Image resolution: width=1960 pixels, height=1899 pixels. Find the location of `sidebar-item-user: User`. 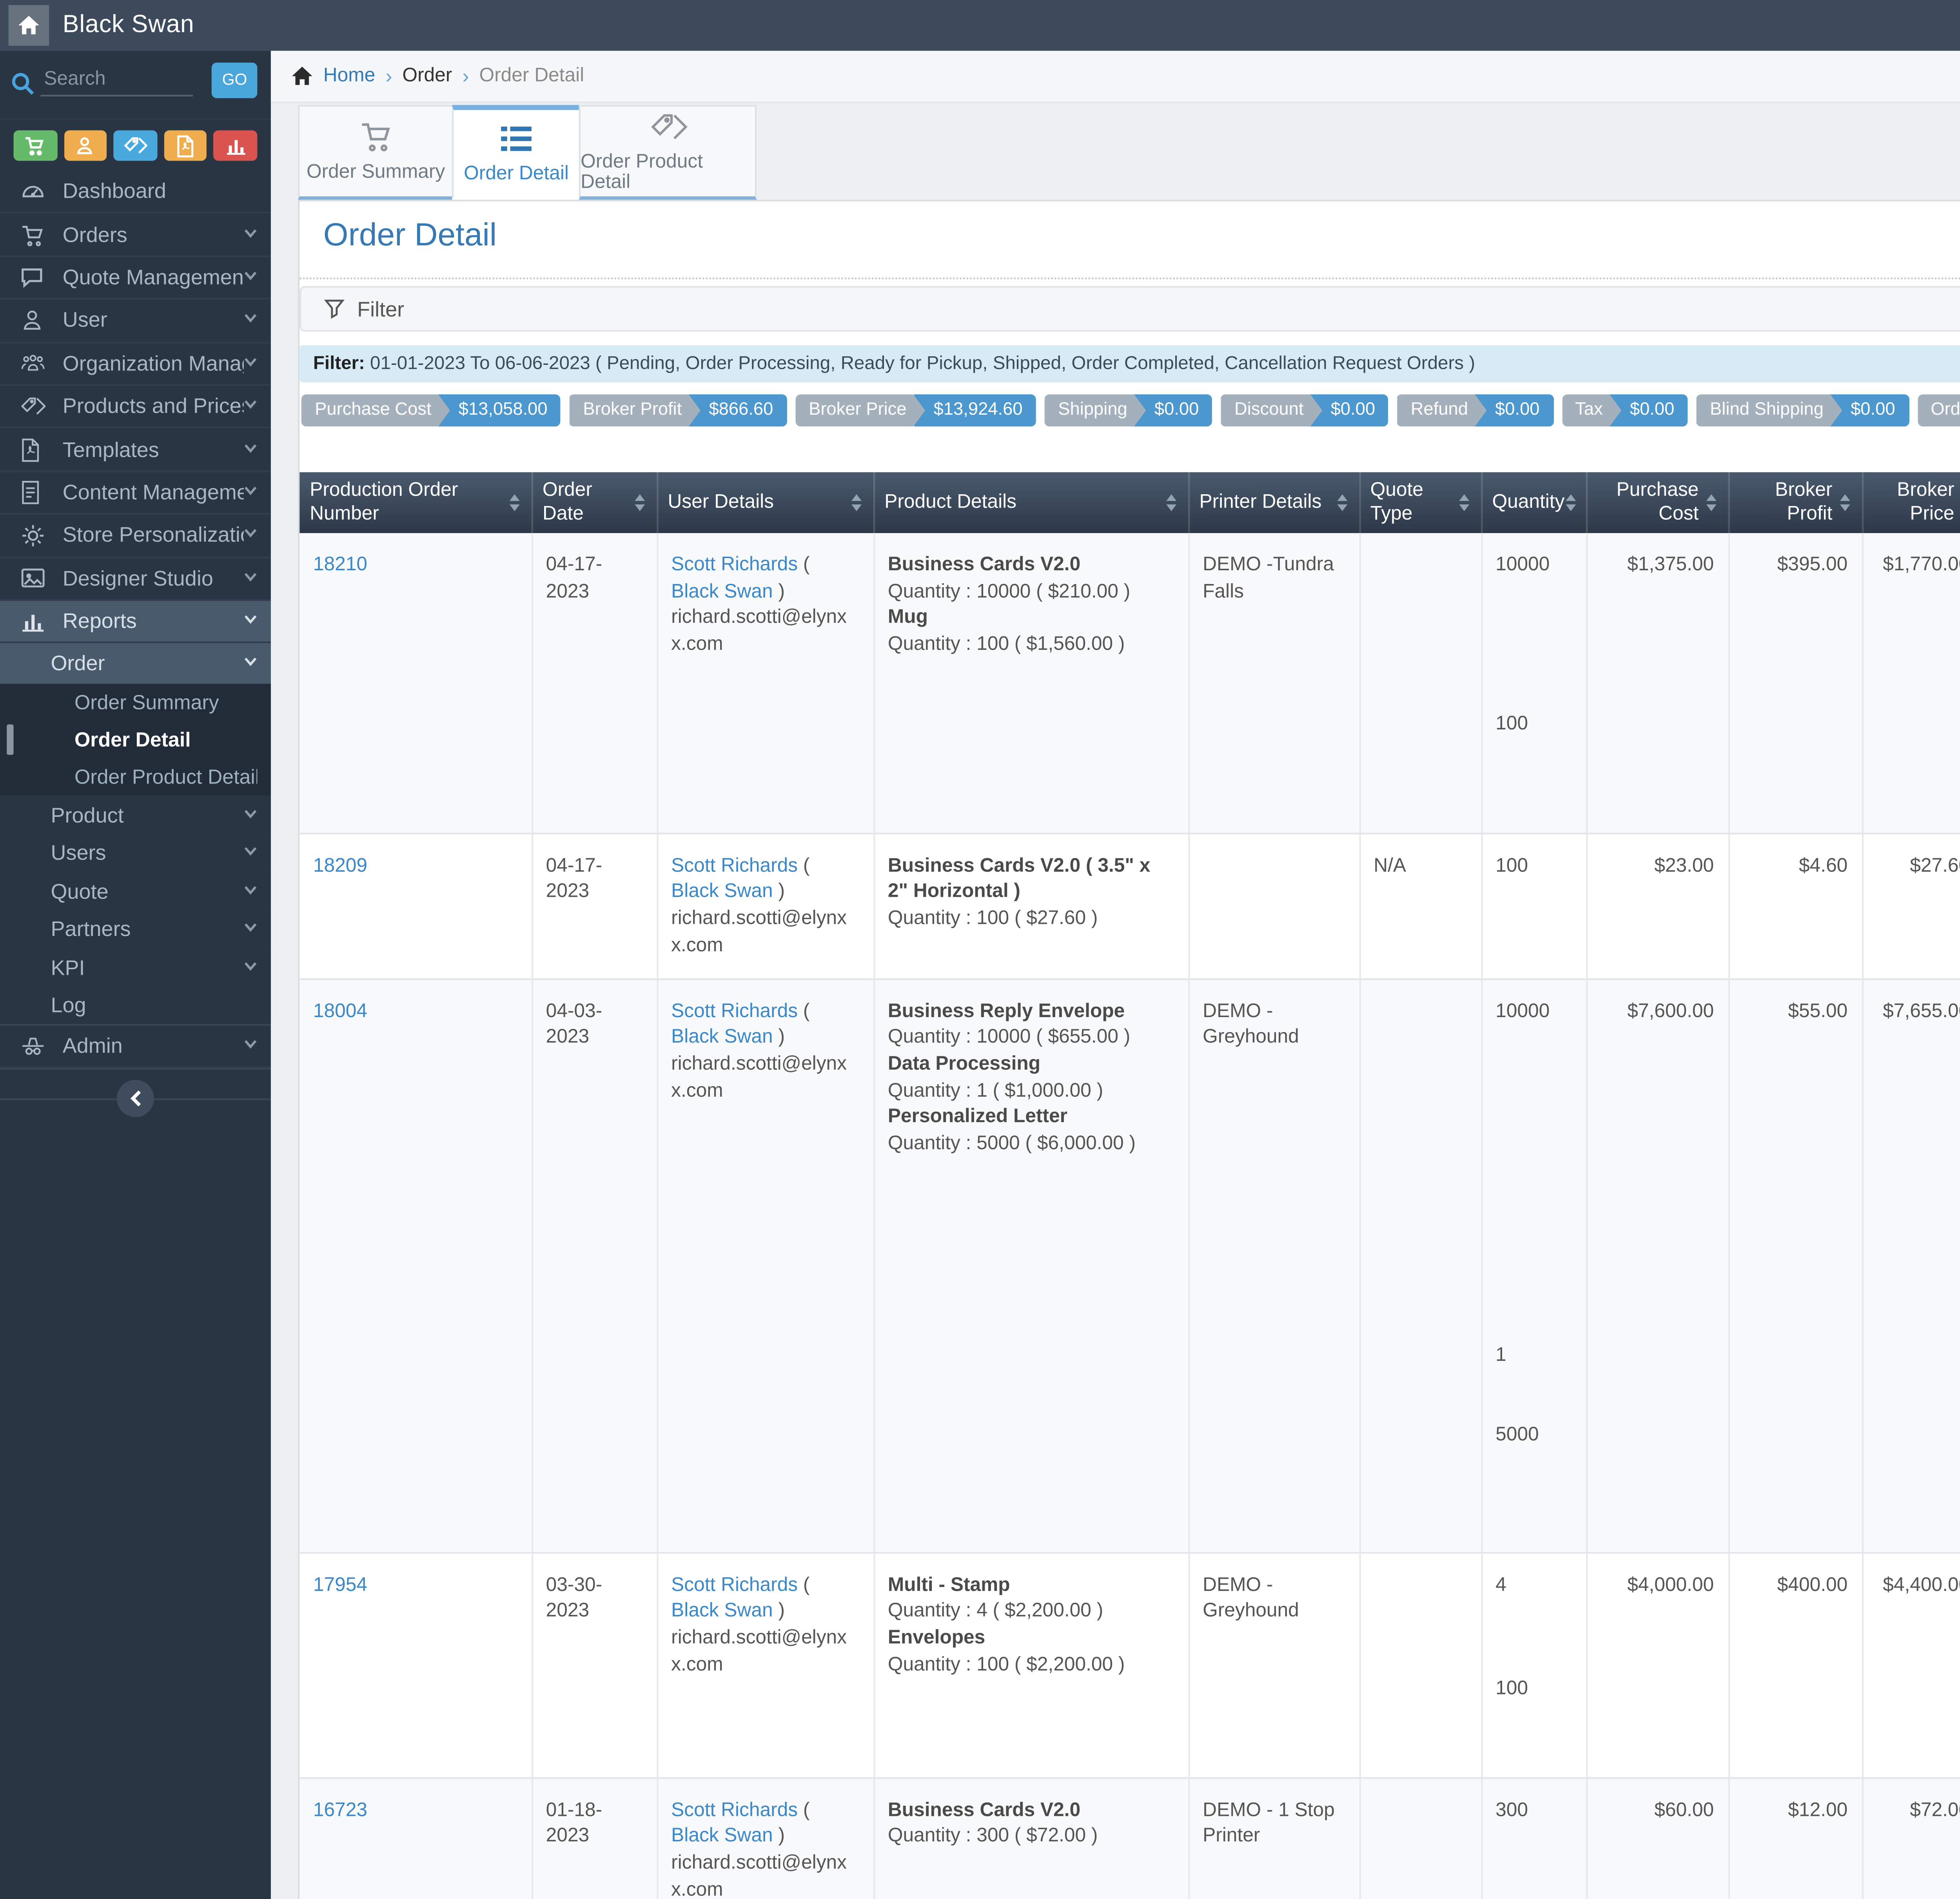

sidebar-item-user: User is located at coordinates (135, 321).